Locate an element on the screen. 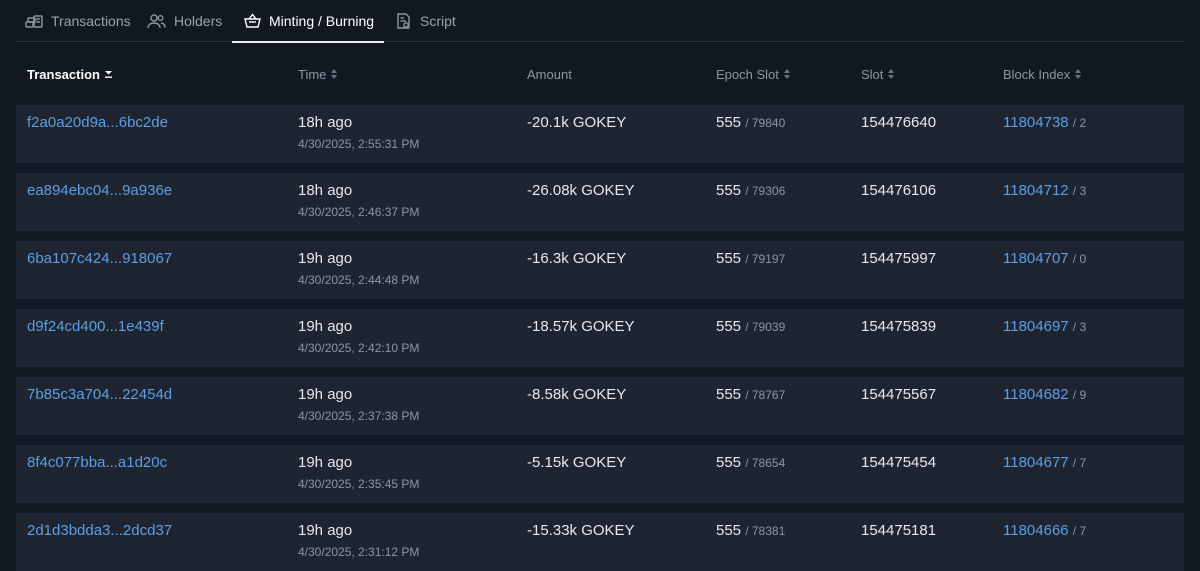 This screenshot has width=1200, height=571. column-label: Slot is located at coordinates (872, 74).